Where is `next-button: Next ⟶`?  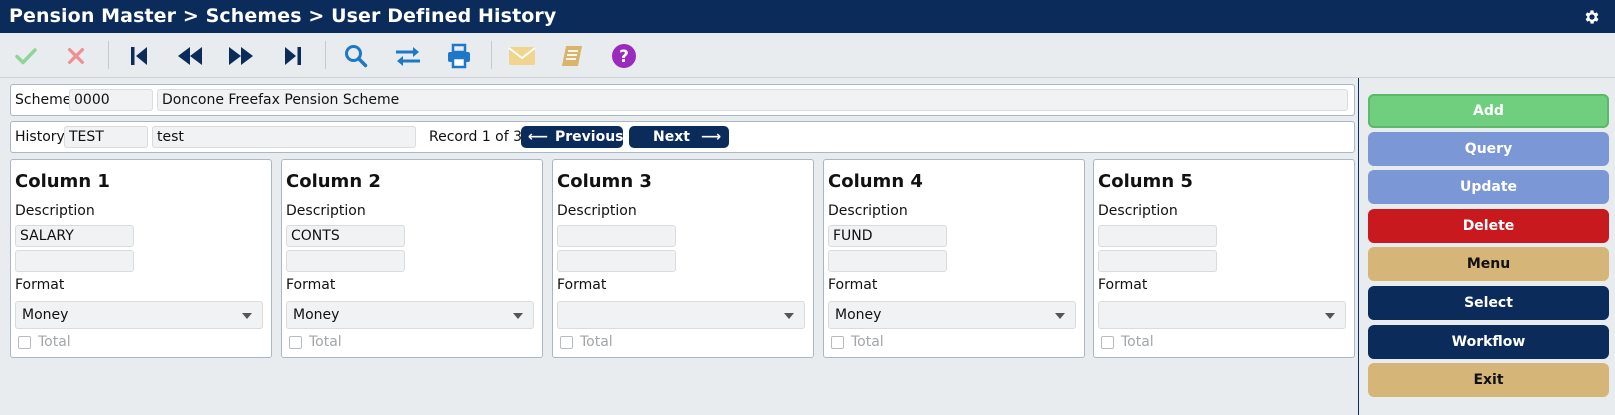 next-button: Next ⟶ is located at coordinates (679, 137).